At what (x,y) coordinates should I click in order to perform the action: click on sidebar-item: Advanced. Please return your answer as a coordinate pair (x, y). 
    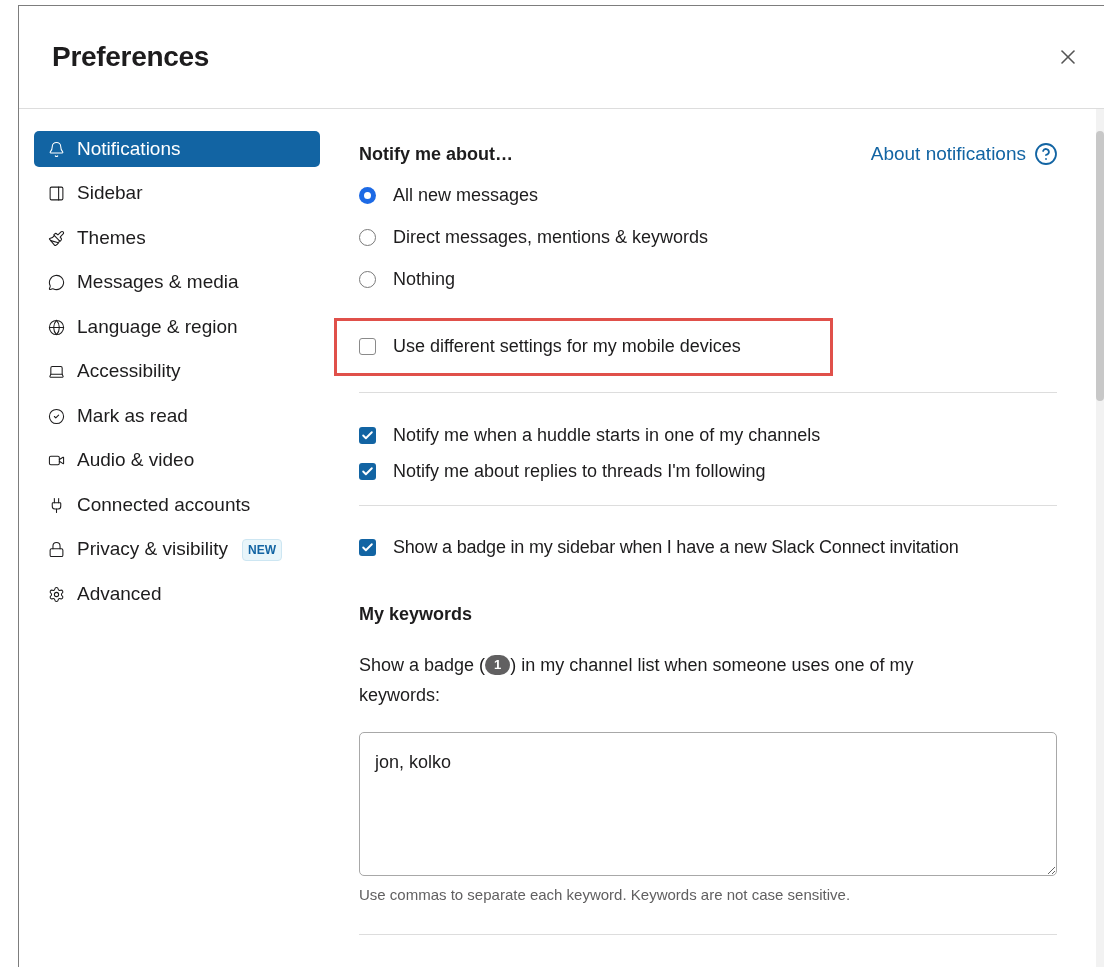
    Looking at the image, I should click on (177, 594).